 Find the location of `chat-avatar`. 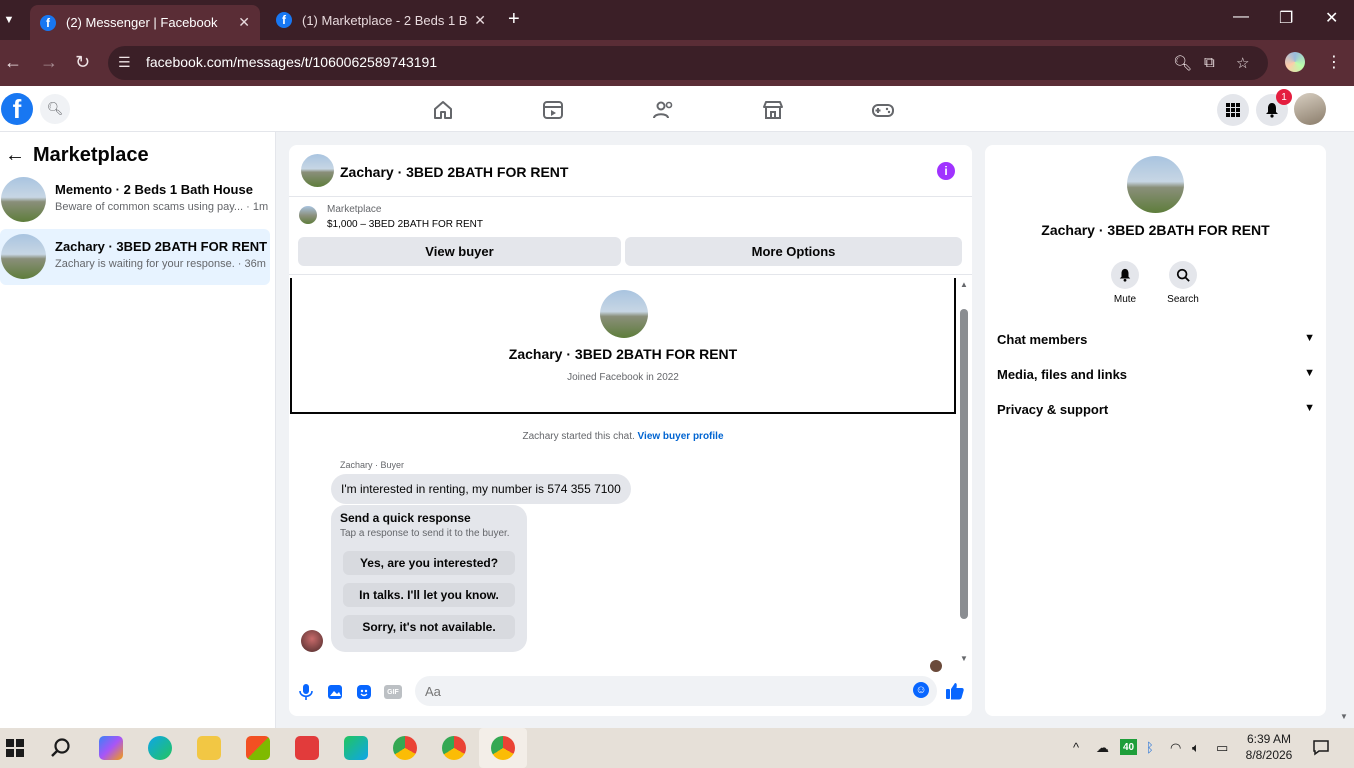

chat-avatar is located at coordinates (317, 170).